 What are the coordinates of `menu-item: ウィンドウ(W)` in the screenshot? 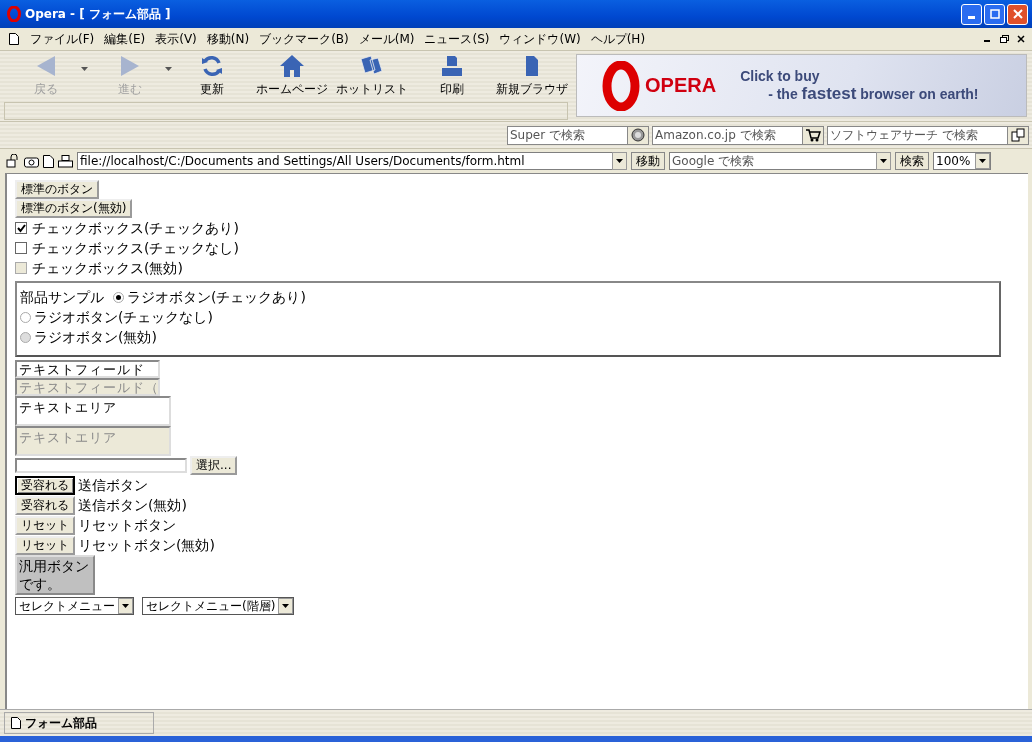 It's located at (540, 39).